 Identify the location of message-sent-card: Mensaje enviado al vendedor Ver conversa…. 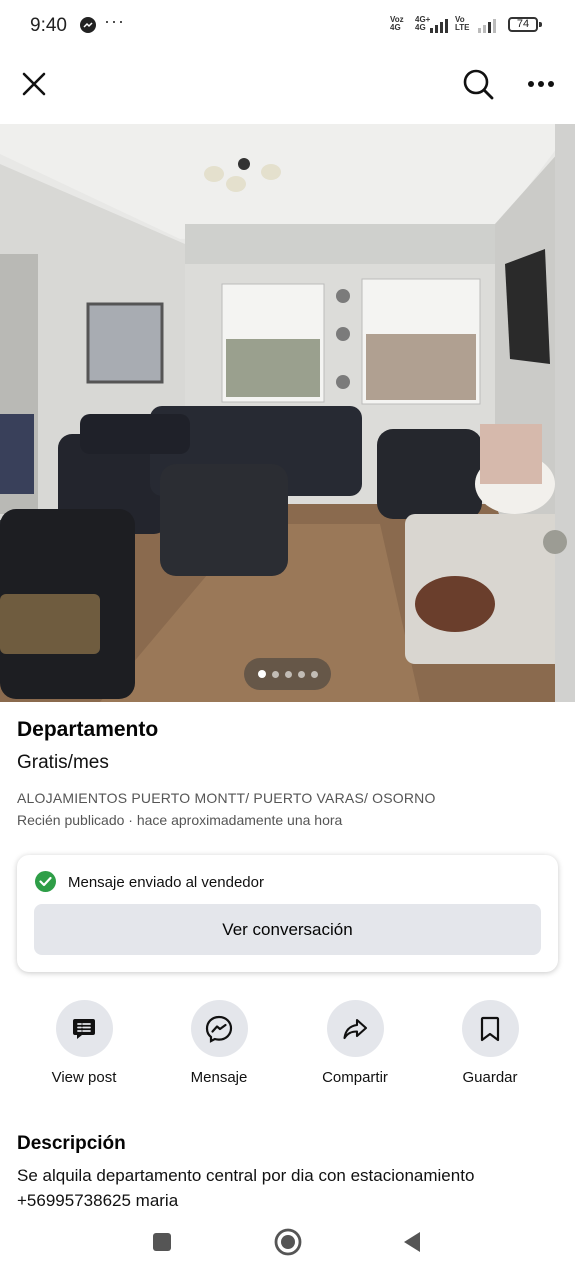
(287, 913).